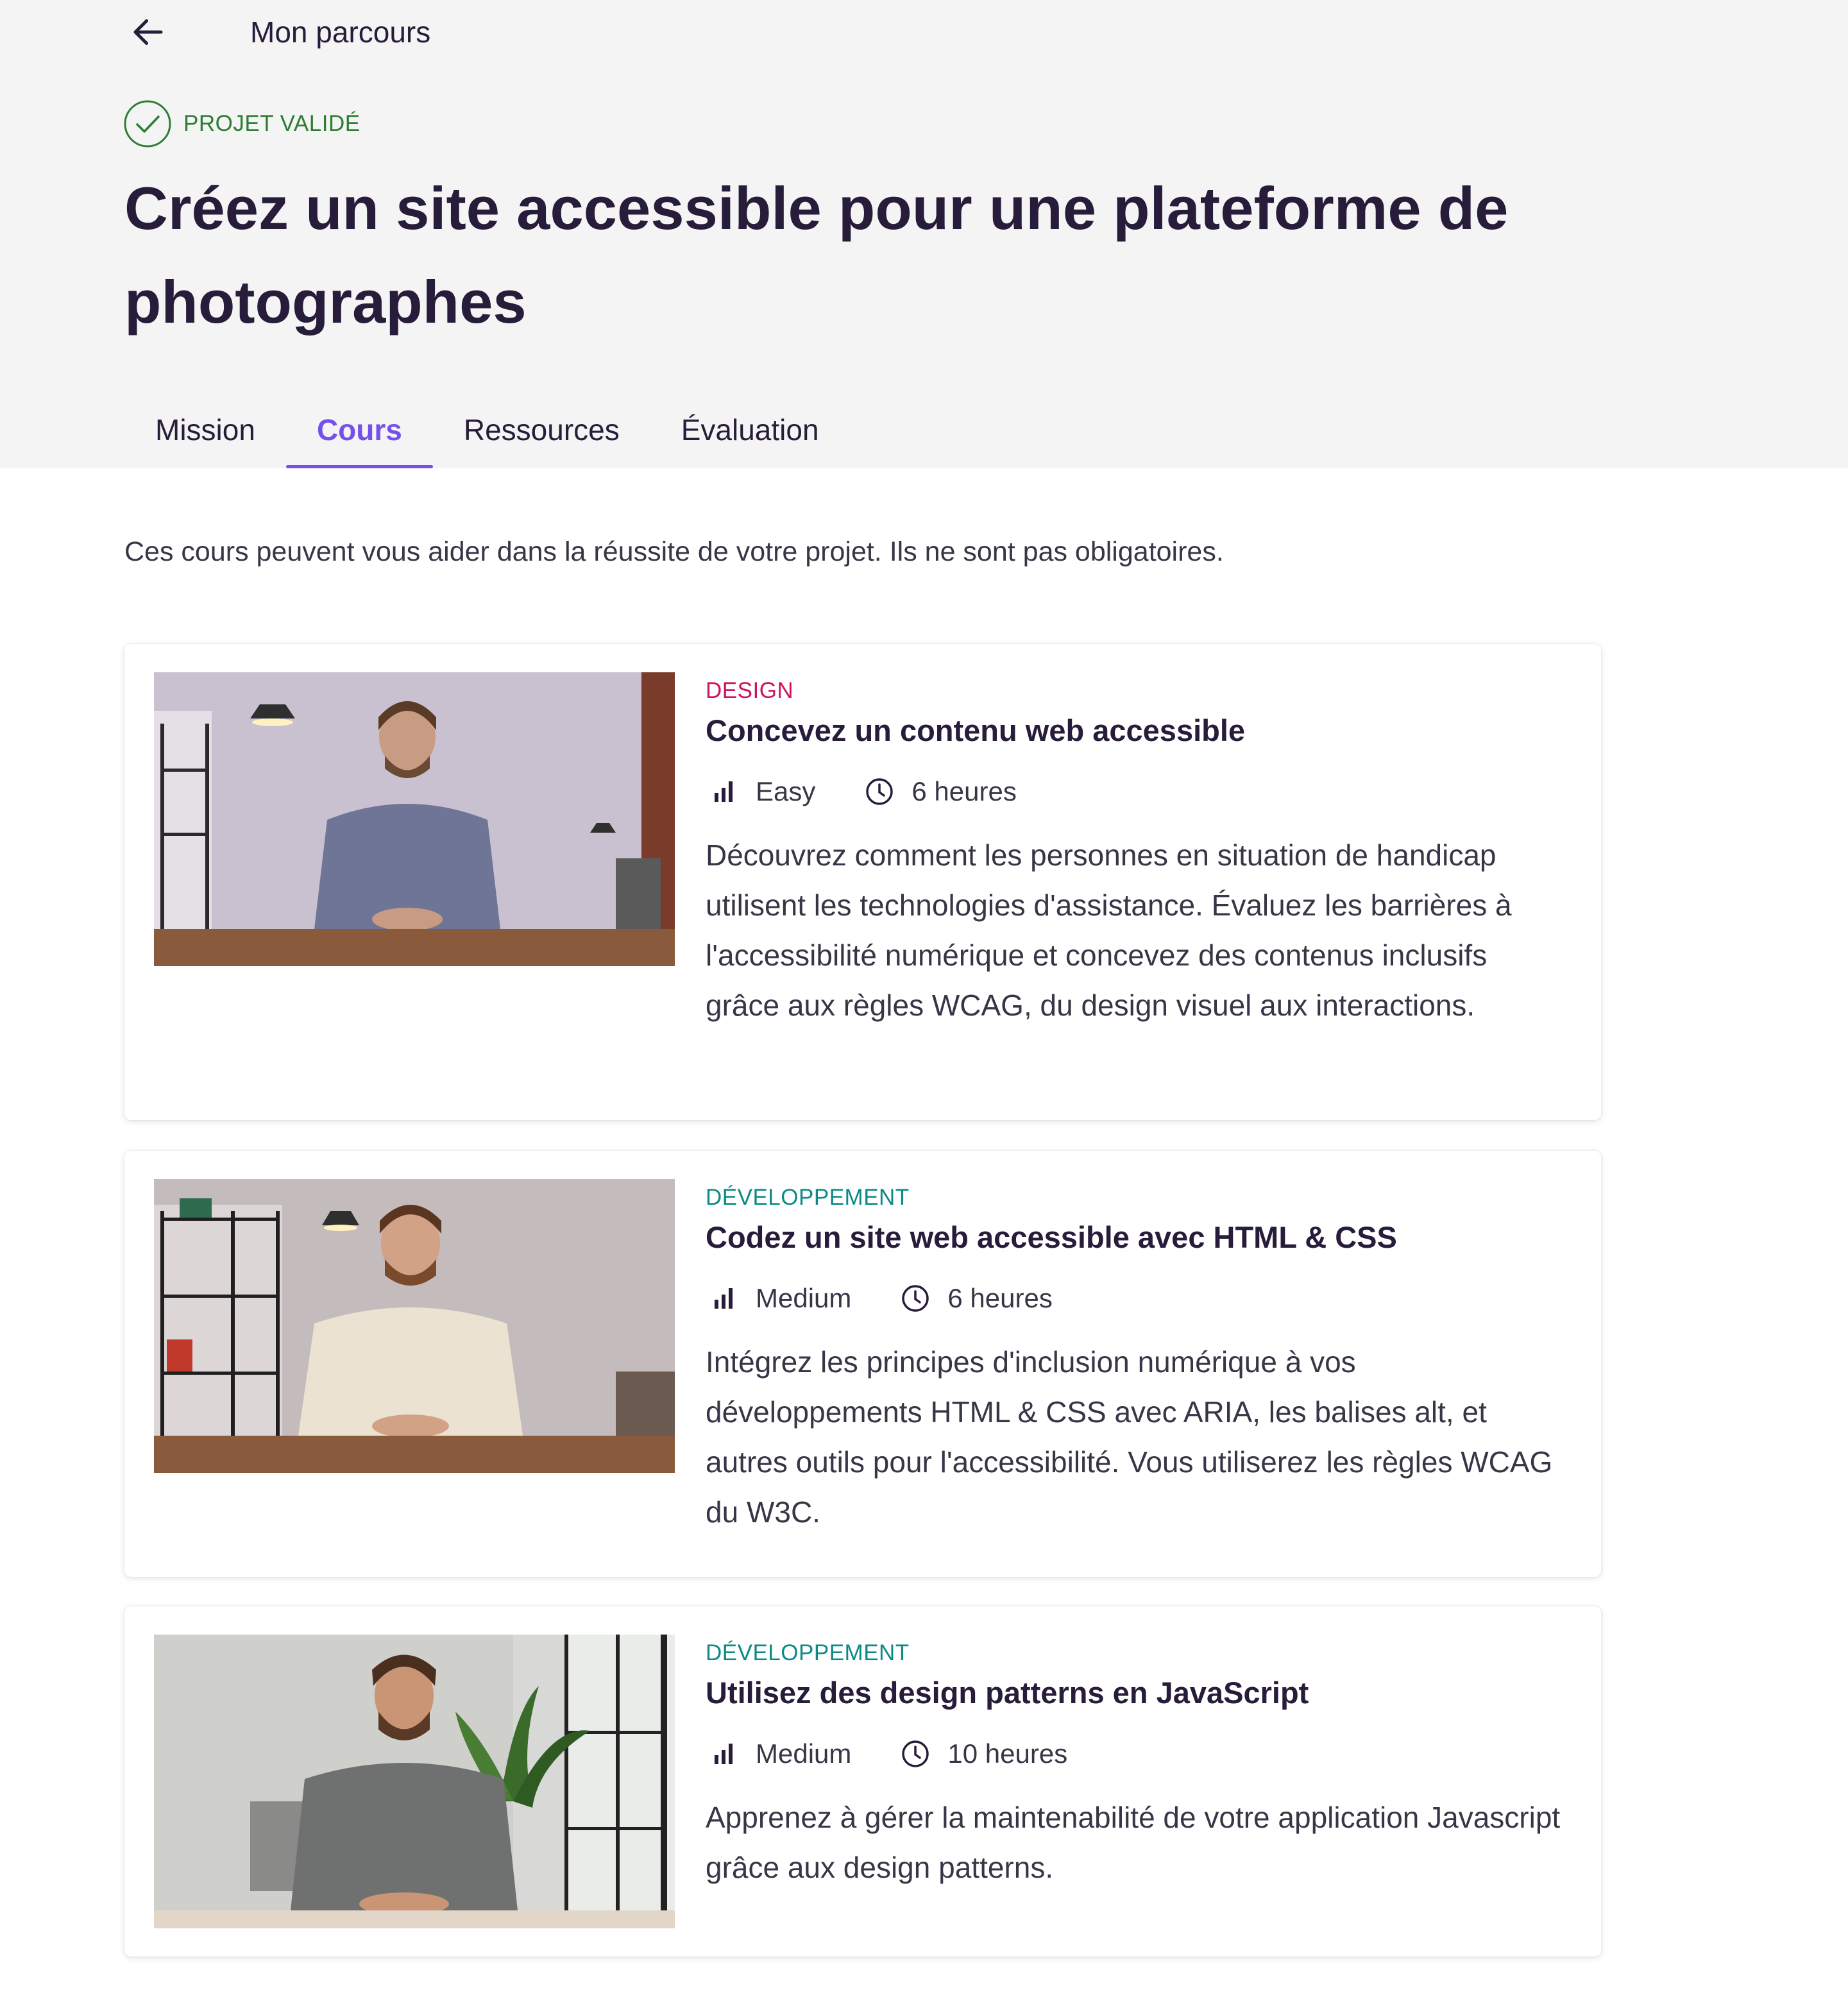 The image size is (1848, 1997). Describe the element at coordinates (541, 429) in the screenshot. I see `tab-ressources: Ressources` at that location.